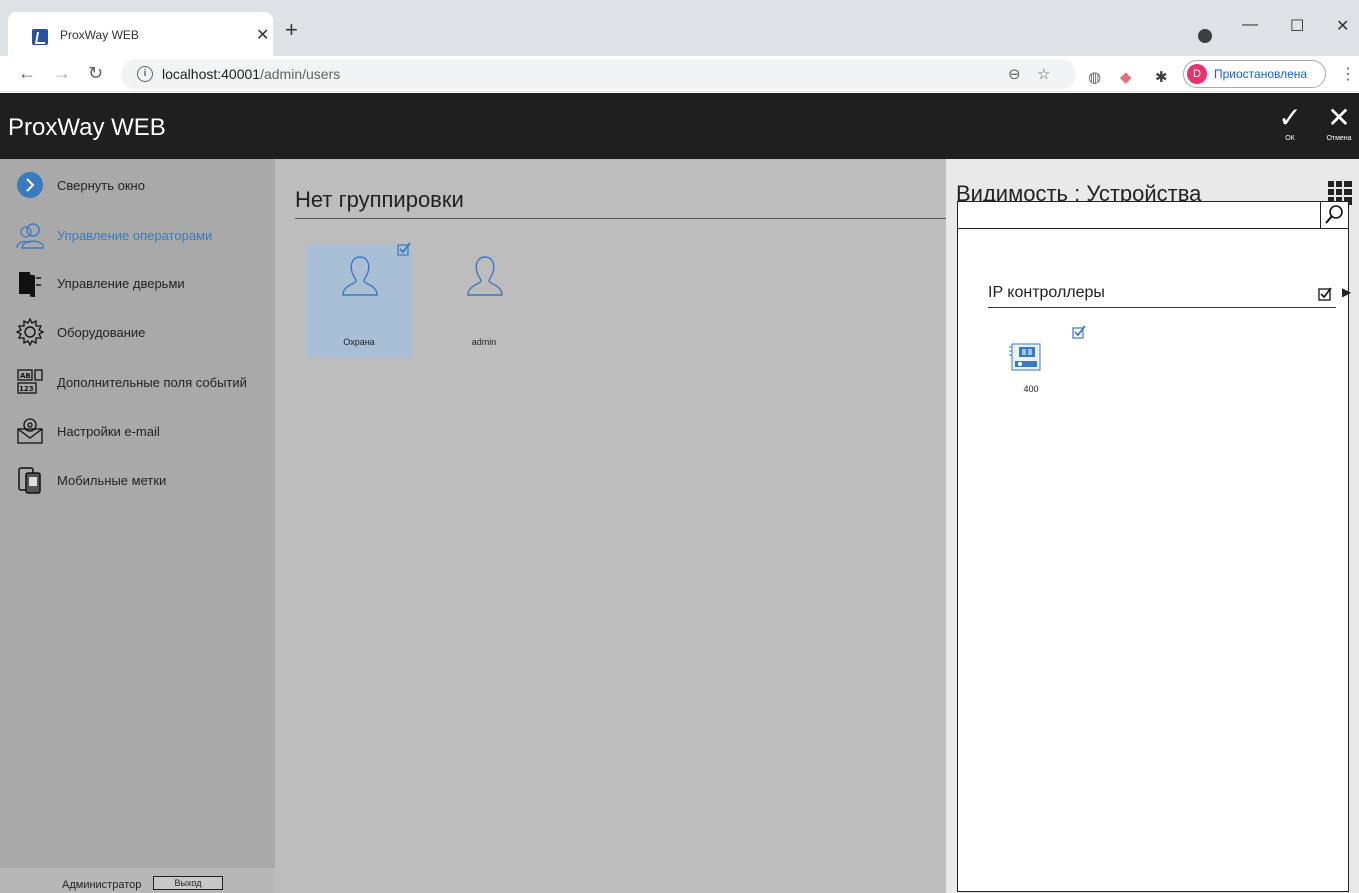 The height and width of the screenshot is (893, 1359). Describe the element at coordinates (1342, 26) in the screenshot. I see `close-window-button: ✕` at that location.